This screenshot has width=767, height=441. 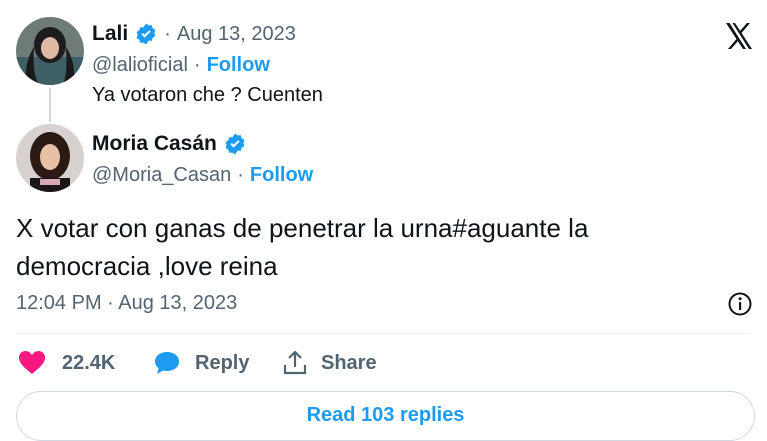 I want to click on post-date-lali: Aug 13, 2023, so click(x=236, y=34).